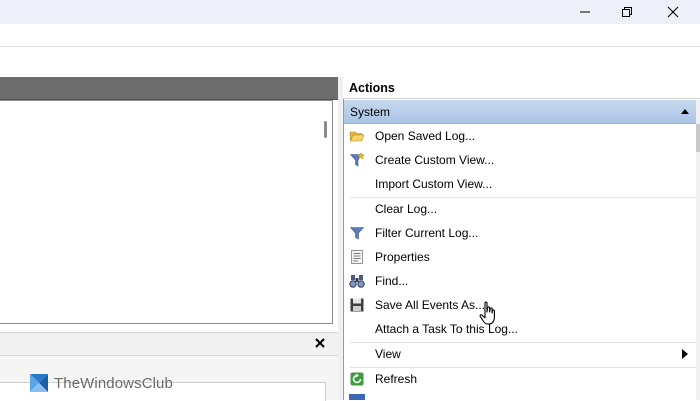 The width and height of the screenshot is (700, 401). What do you see at coordinates (357, 160) in the screenshot?
I see `funnel-star-icon` at bounding box center [357, 160].